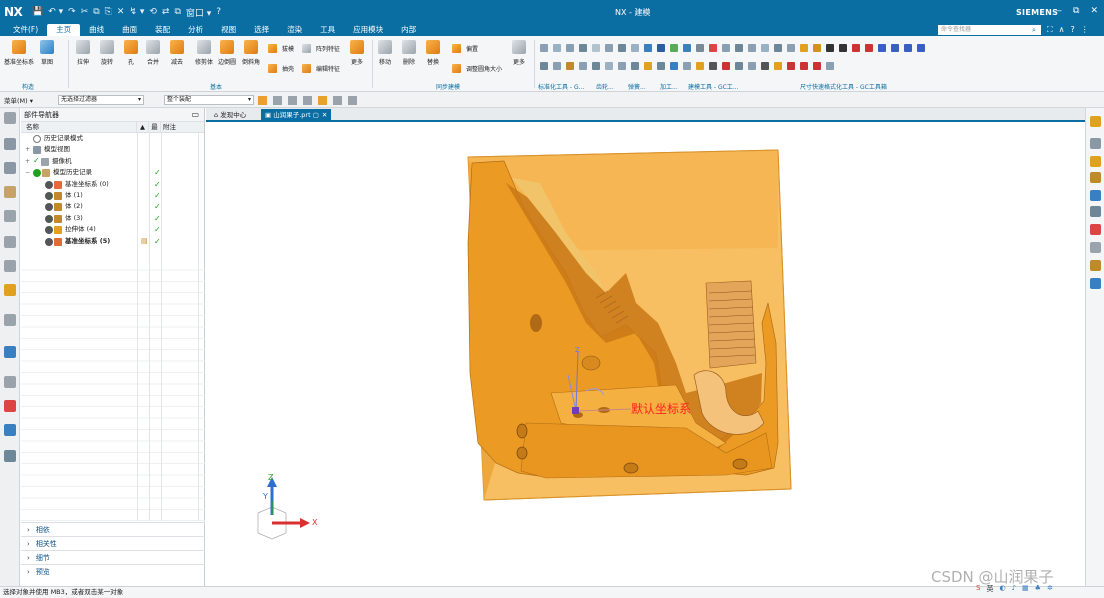 Image resolution: width=1104 pixels, height=598 pixels. What do you see at coordinates (121, 12) in the screenshot?
I see `delete-icon: ✕` at bounding box center [121, 12].